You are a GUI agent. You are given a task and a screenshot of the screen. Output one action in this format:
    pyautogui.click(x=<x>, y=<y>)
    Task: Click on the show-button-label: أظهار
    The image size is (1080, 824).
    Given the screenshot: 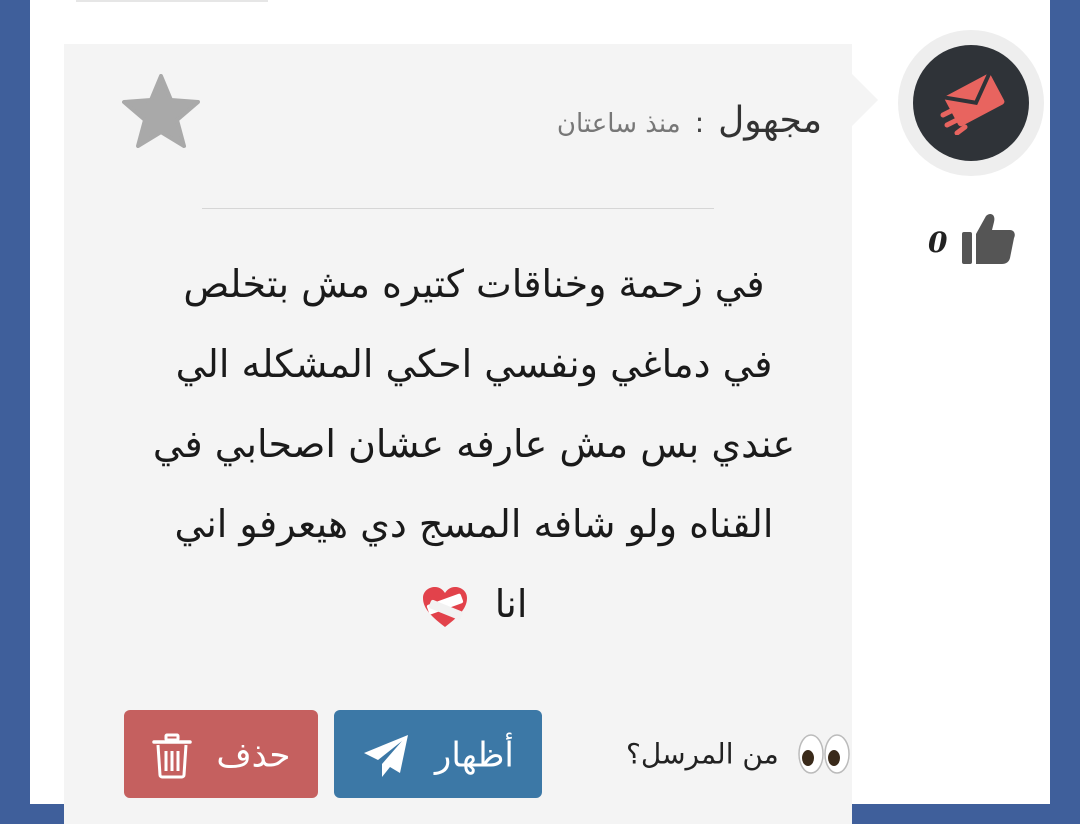 What is the action you would take?
    pyautogui.click(x=474, y=755)
    